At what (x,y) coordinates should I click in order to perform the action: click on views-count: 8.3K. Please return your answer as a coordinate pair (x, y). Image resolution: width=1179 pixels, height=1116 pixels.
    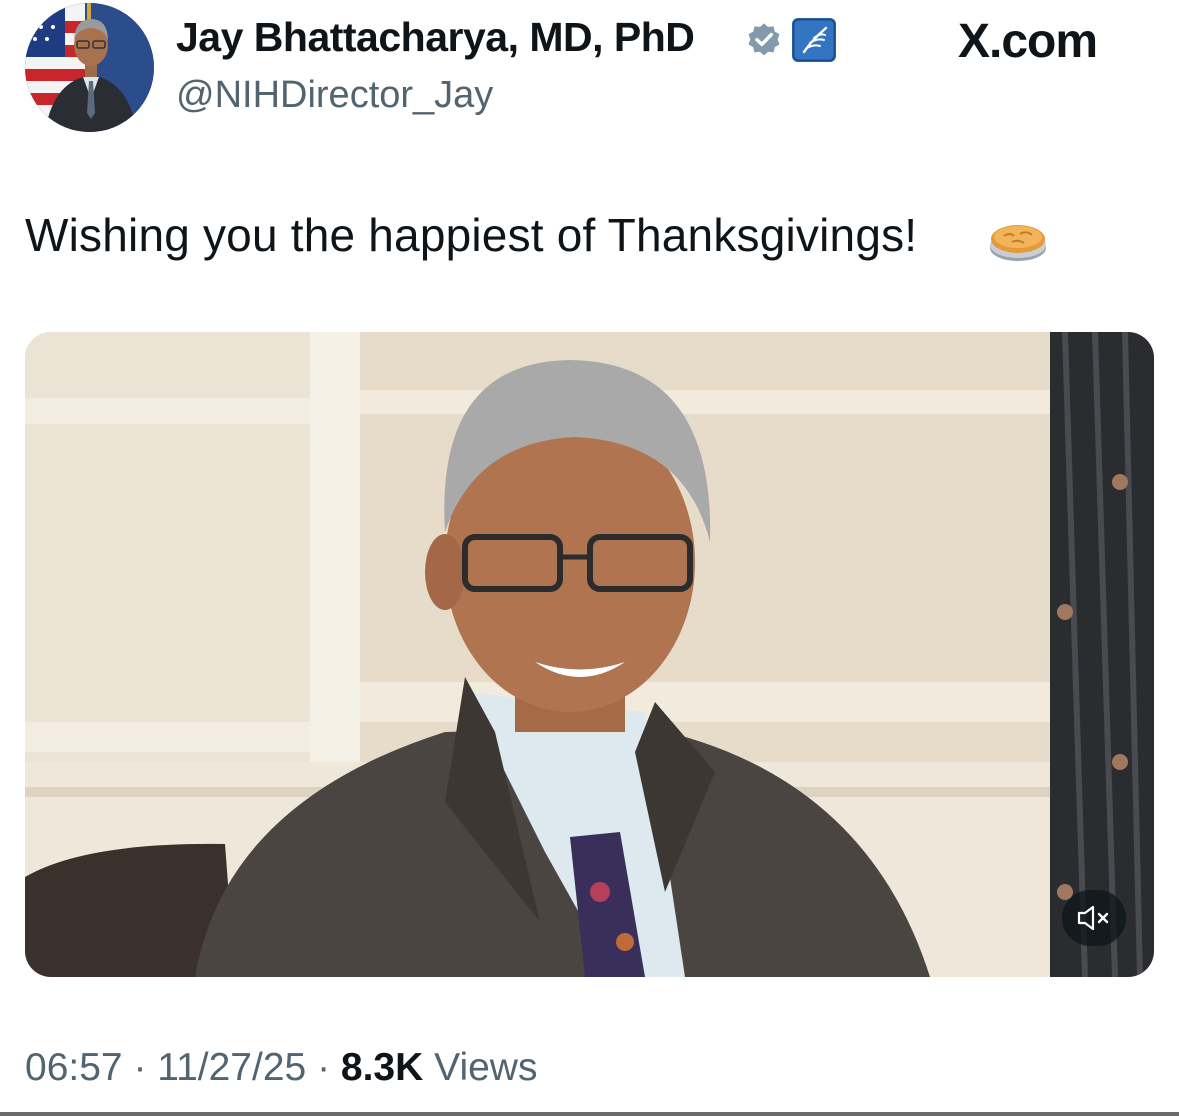
    Looking at the image, I should click on (382, 1067).